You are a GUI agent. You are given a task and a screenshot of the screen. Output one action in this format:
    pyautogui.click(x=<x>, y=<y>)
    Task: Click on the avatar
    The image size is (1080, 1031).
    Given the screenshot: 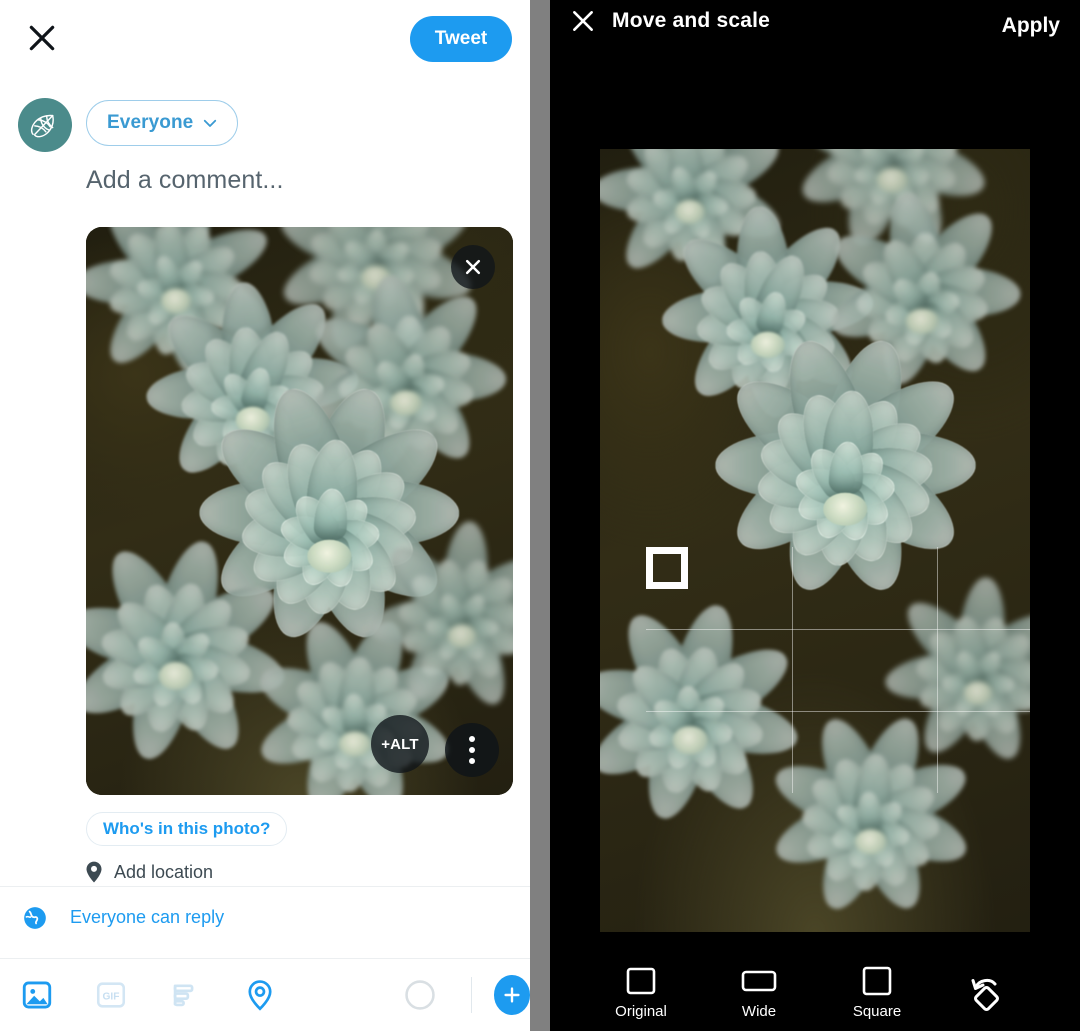 What is the action you would take?
    pyautogui.click(x=45, y=125)
    